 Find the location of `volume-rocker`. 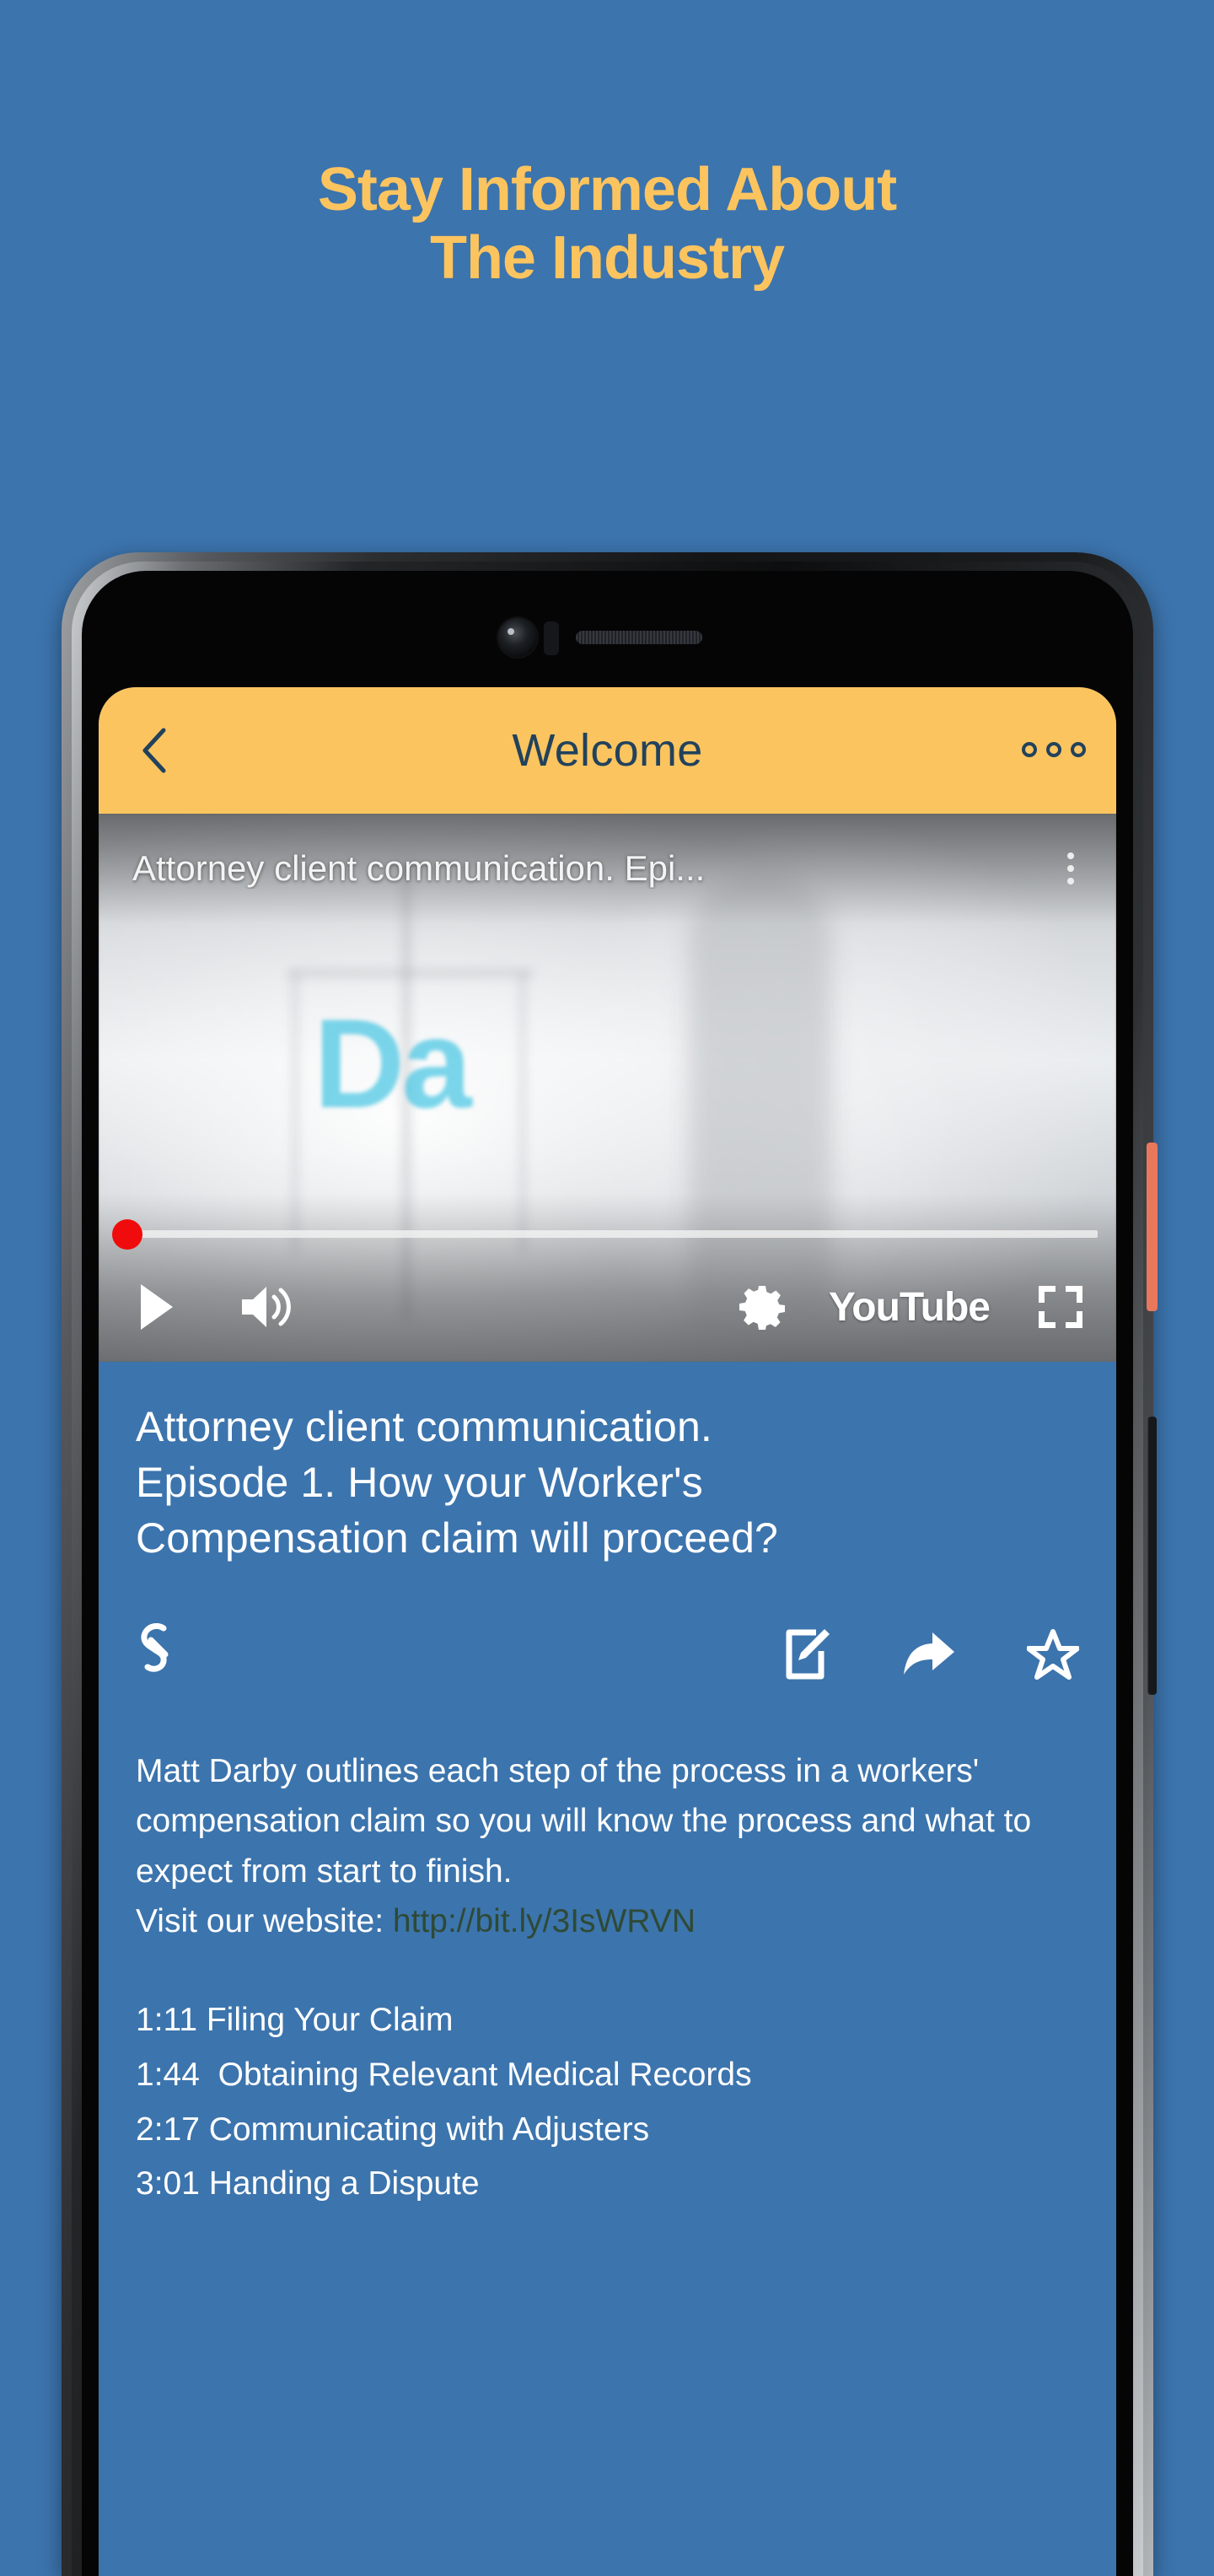

volume-rocker is located at coordinates (1152, 1556).